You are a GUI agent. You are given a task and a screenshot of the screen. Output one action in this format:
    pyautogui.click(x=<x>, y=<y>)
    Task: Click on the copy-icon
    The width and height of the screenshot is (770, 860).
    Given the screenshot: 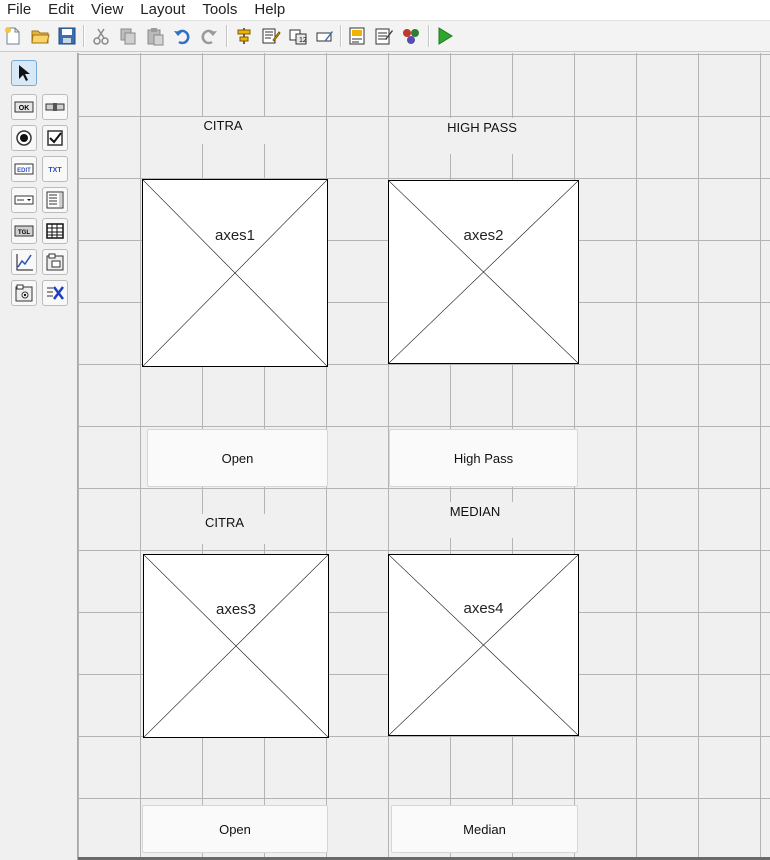 What is the action you would take?
    pyautogui.click(x=128, y=36)
    